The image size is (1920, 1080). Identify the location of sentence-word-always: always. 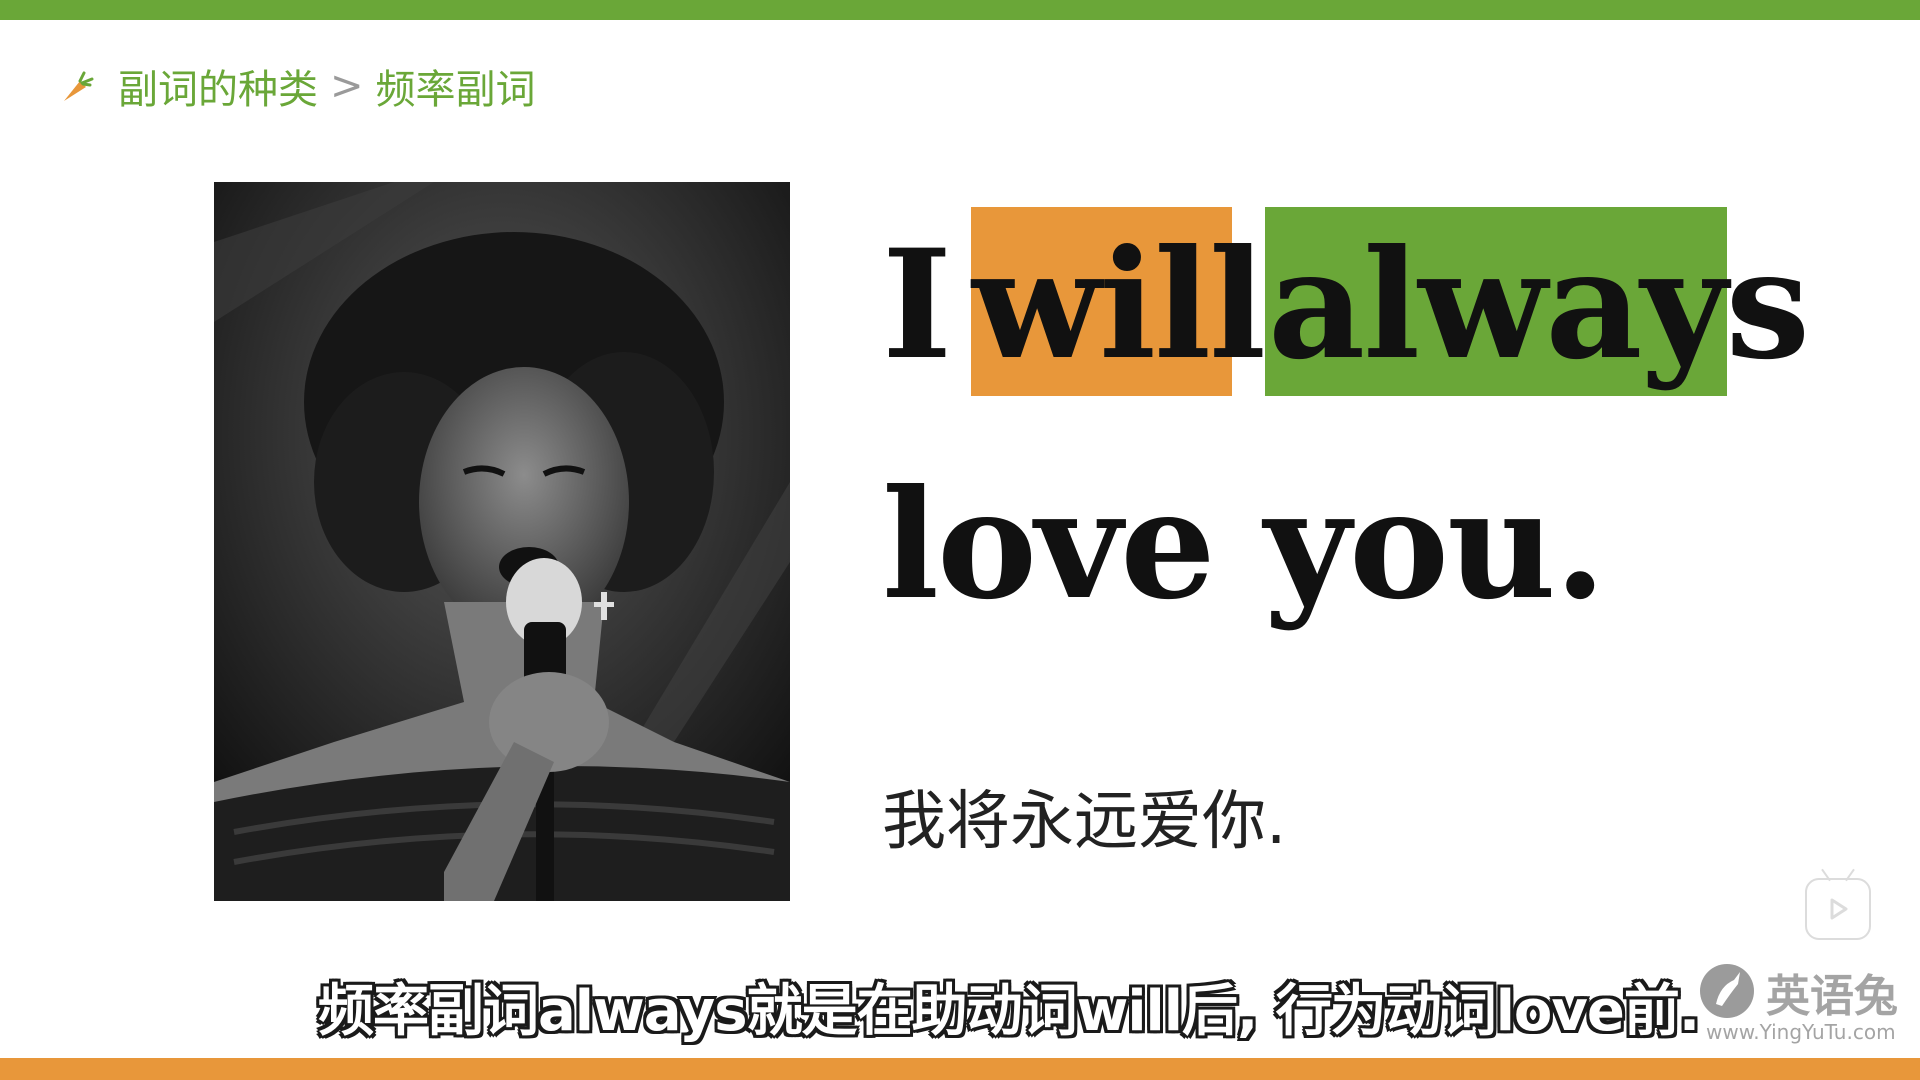
(1539, 305).